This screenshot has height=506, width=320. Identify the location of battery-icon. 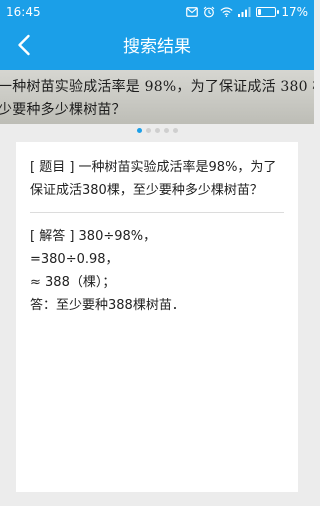
(268, 12).